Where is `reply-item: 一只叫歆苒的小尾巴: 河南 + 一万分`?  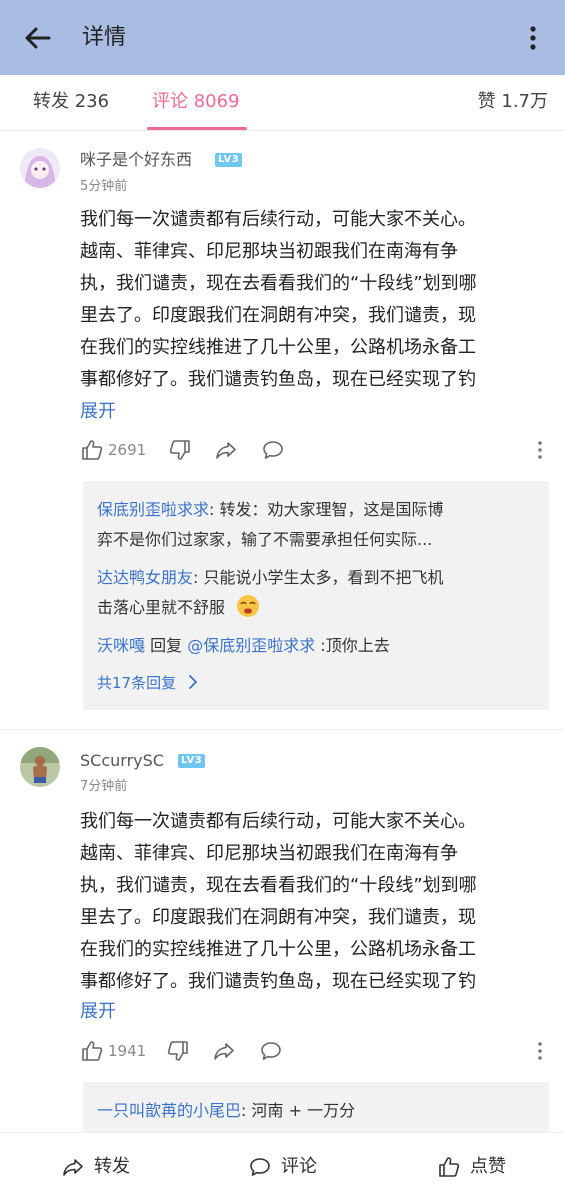 reply-item: 一只叫歆苒的小尾巴: 河南 + 一万分 is located at coordinates (317, 1111).